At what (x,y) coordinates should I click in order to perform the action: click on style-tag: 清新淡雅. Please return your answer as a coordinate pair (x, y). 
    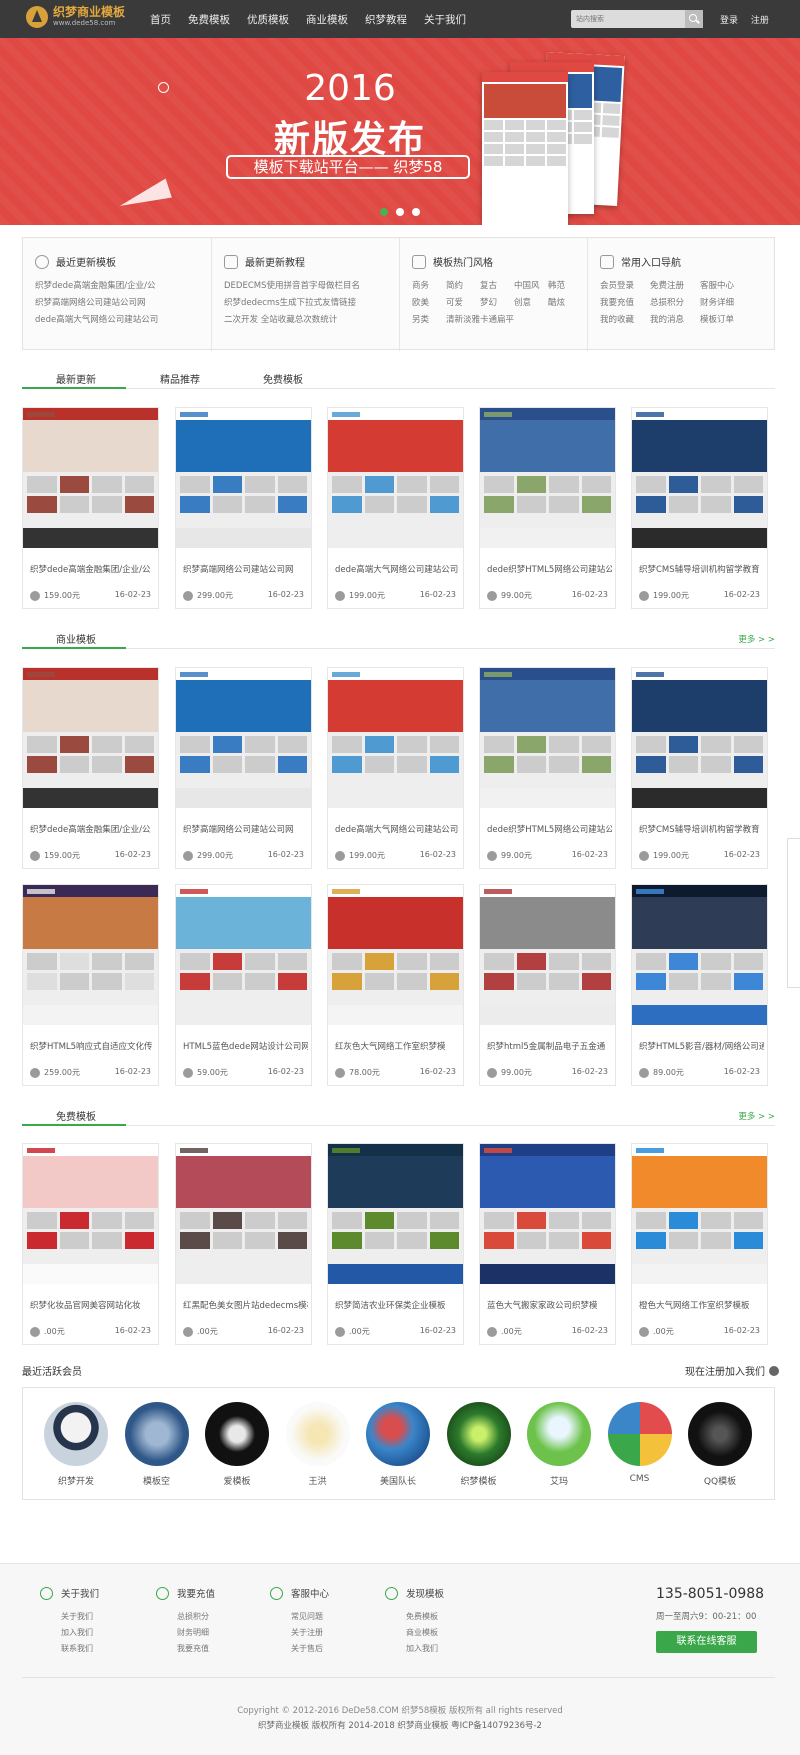
    Looking at the image, I should click on (463, 320).